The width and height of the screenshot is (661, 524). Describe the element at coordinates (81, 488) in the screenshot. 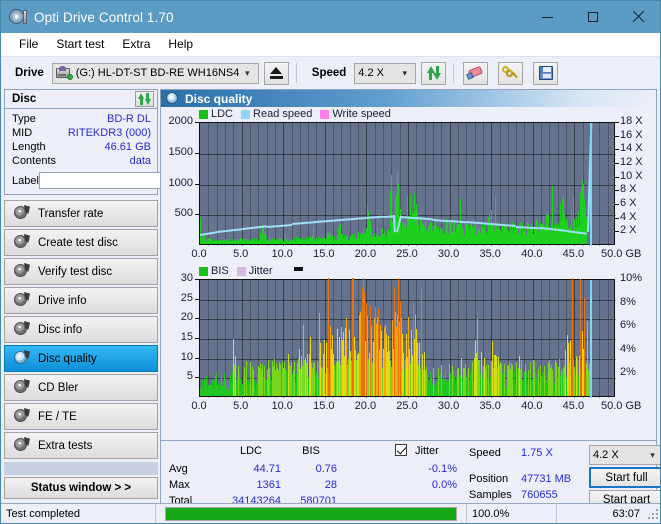

I see `status-window-button: Status window > >` at that location.